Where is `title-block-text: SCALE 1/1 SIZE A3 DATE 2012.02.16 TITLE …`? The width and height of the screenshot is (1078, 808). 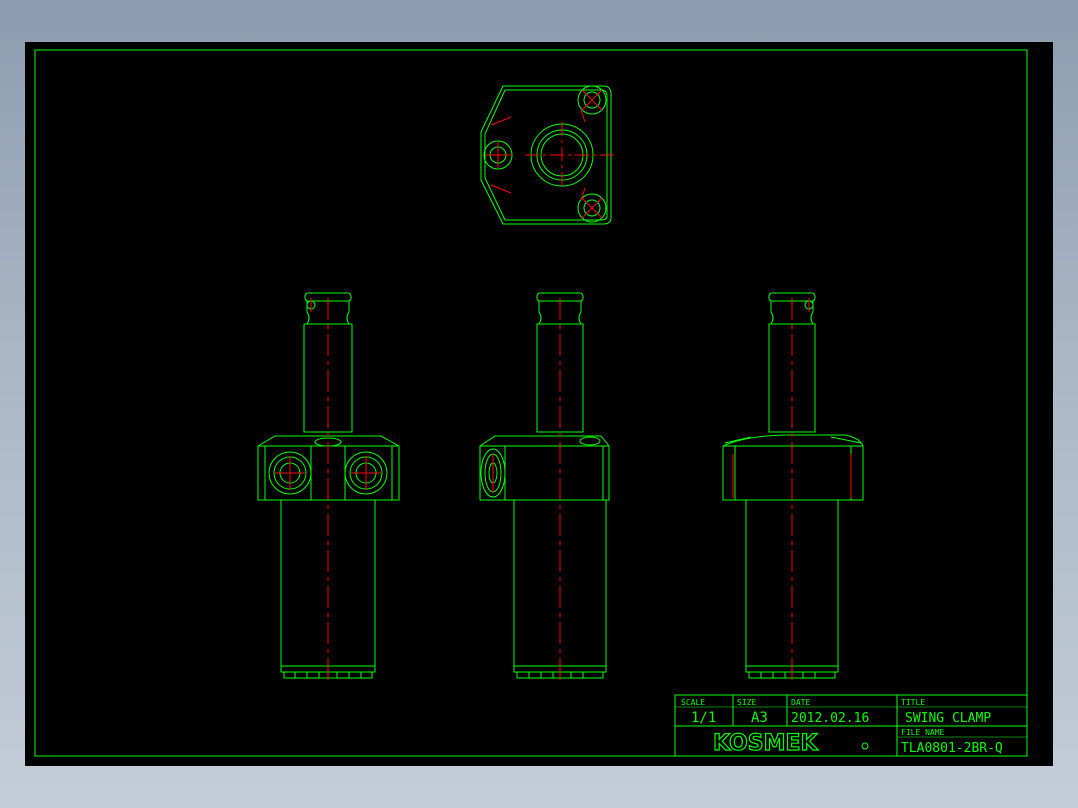
title-block-text: SCALE 1/1 SIZE A3 DATE 2012.02.16 TITLE … is located at coordinates (842, 727).